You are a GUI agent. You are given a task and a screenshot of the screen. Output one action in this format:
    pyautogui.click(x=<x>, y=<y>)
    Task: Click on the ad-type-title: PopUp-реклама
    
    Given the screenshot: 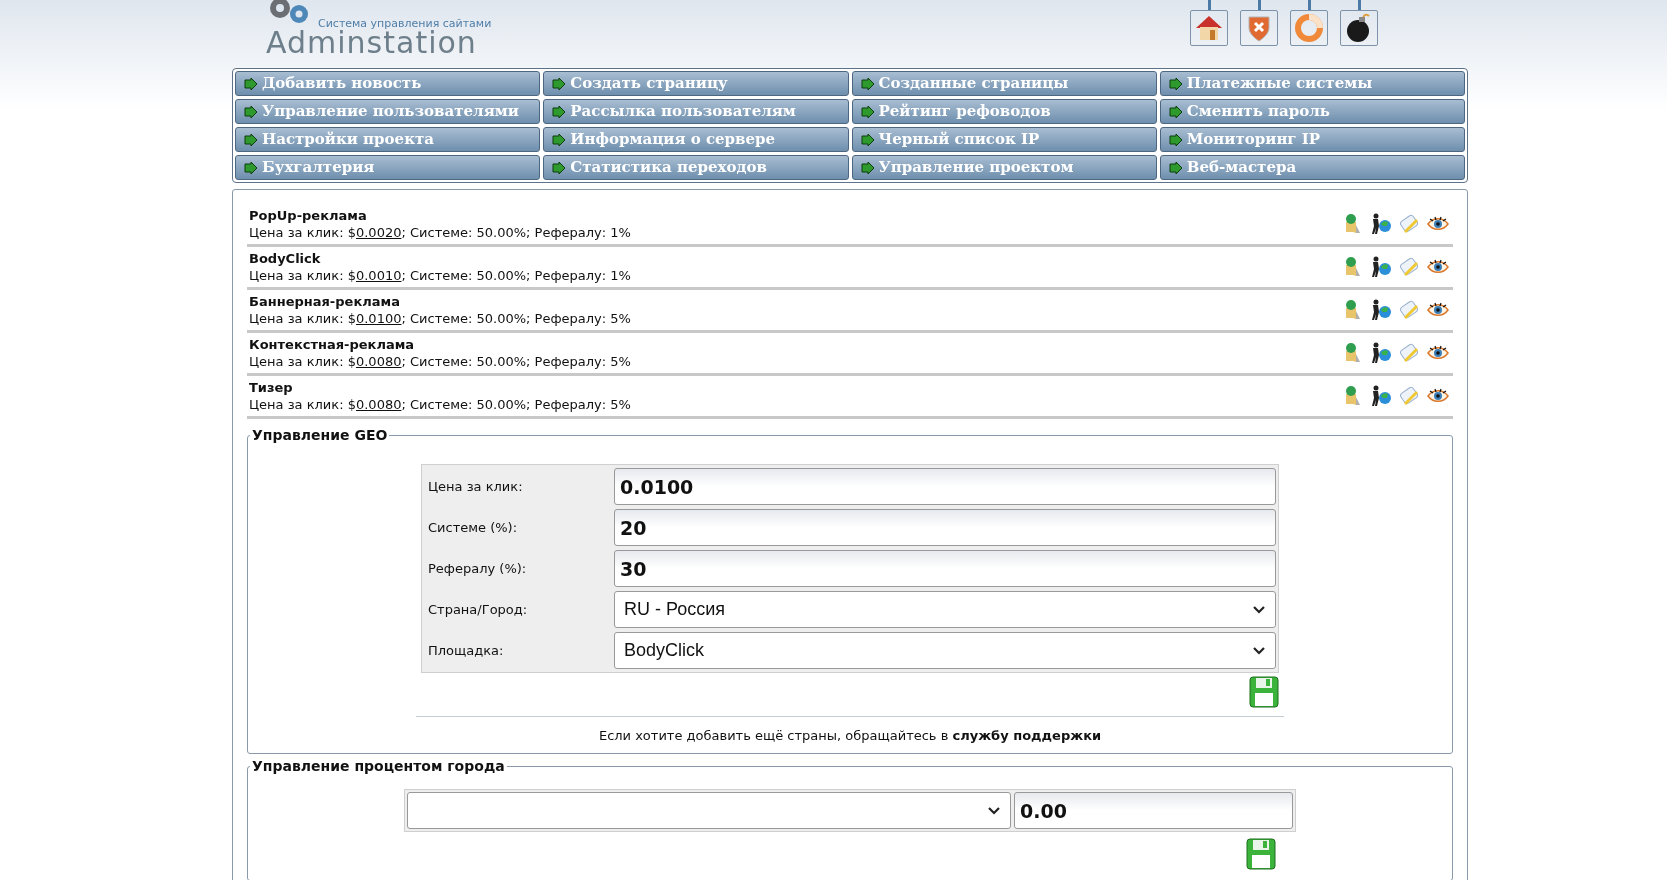 What is the action you would take?
    pyautogui.click(x=308, y=215)
    